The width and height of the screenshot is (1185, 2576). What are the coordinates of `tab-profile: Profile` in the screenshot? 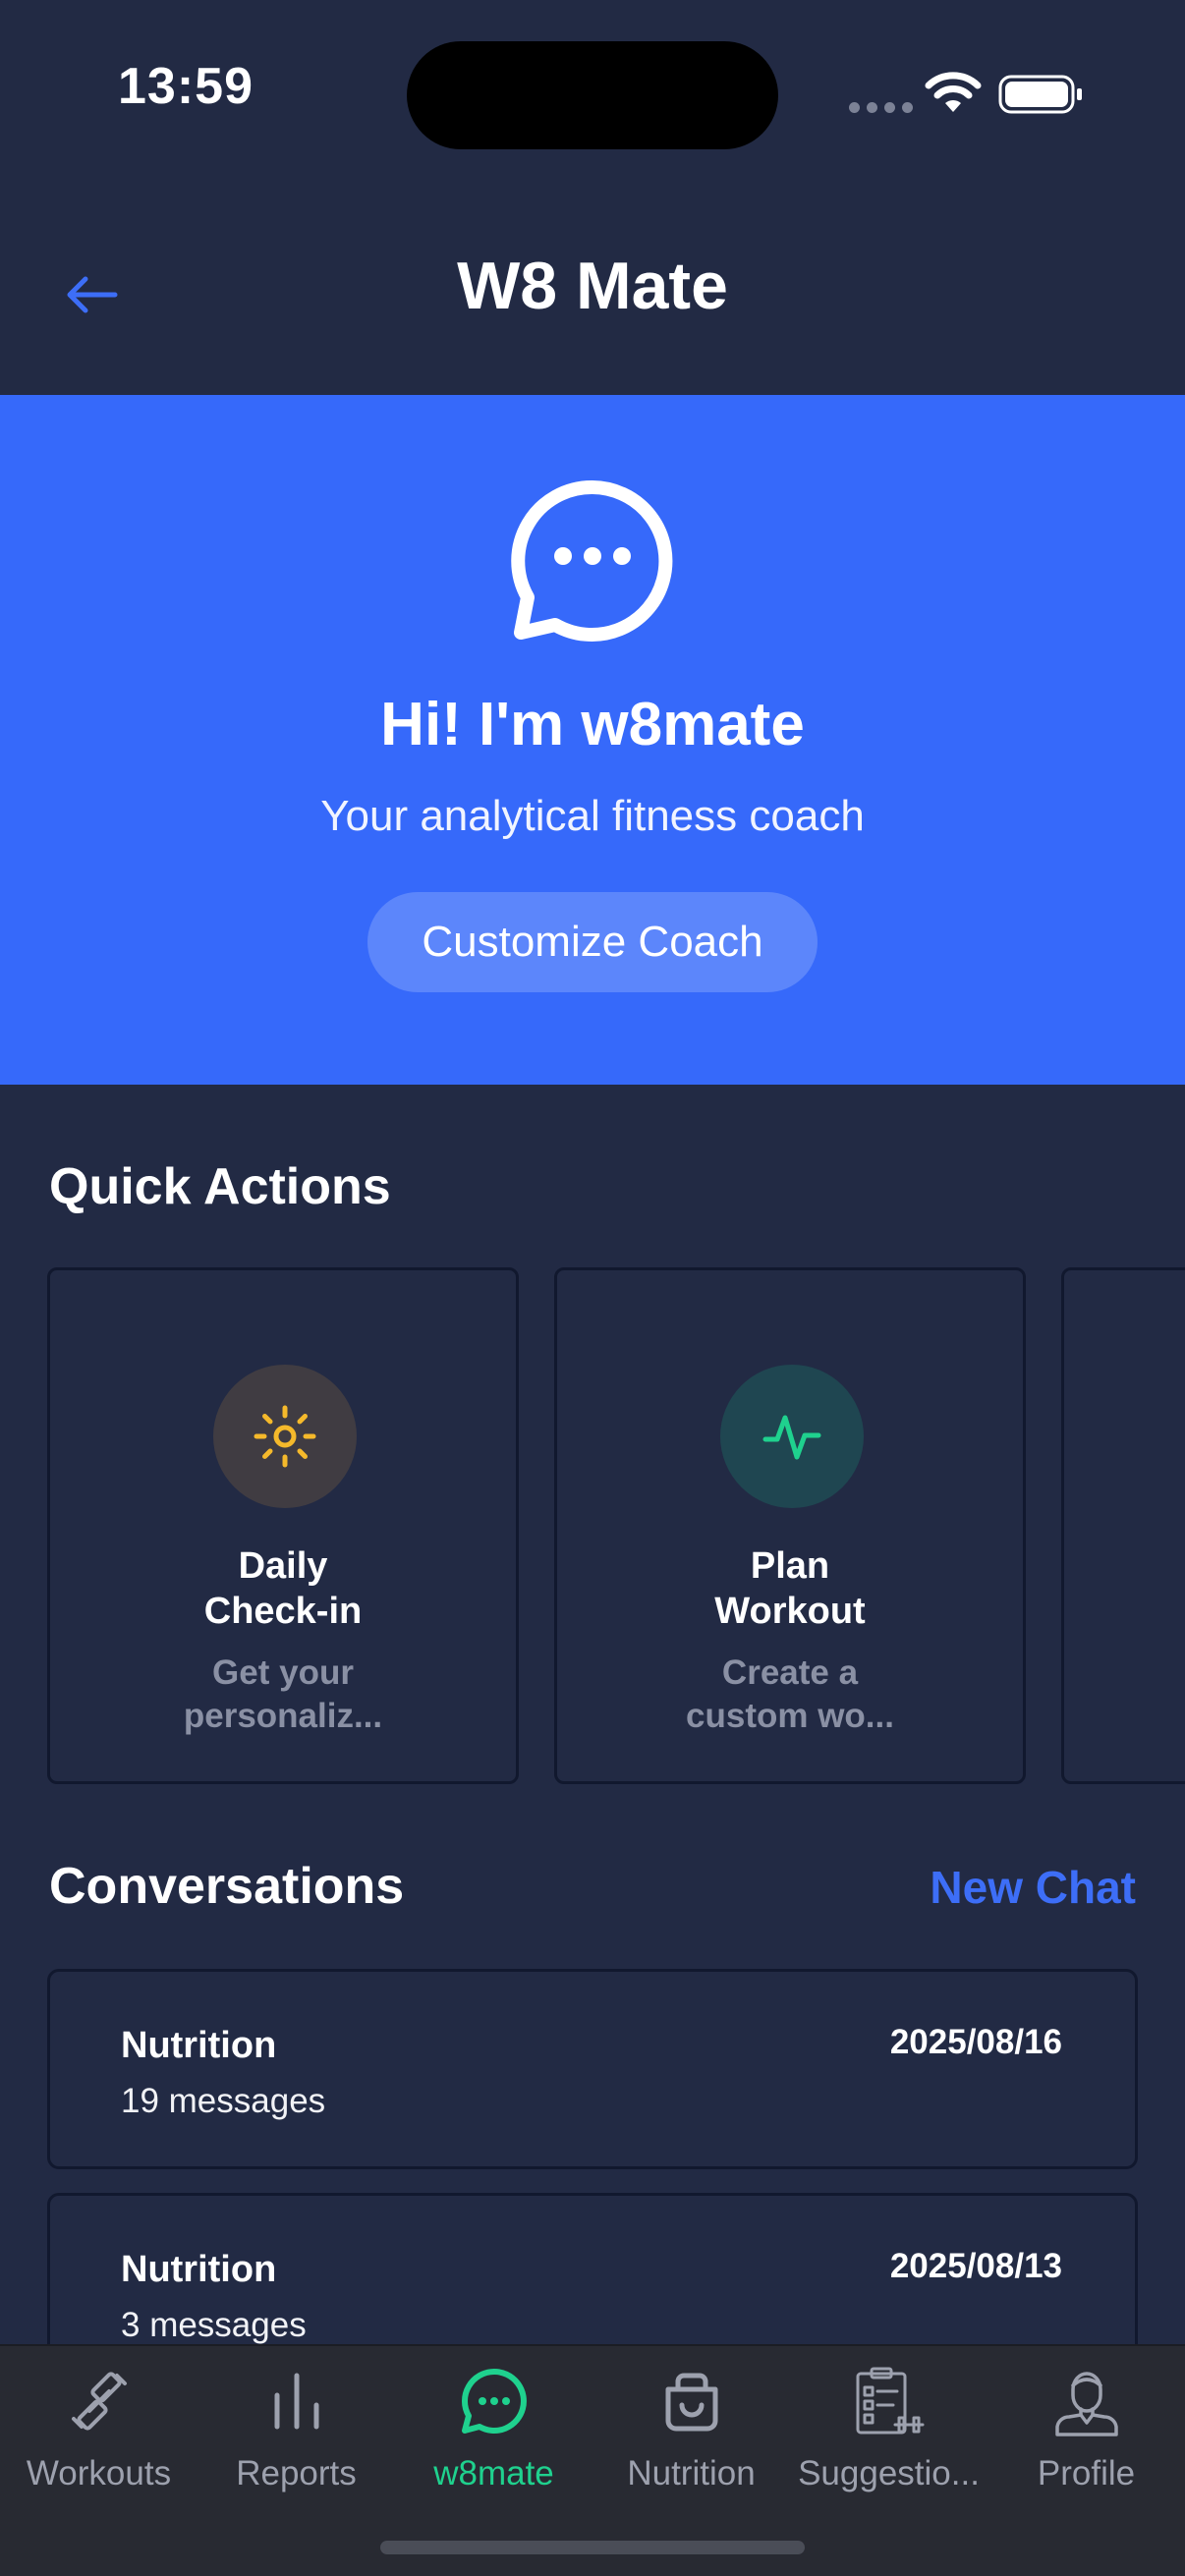 It's located at (1087, 2429).